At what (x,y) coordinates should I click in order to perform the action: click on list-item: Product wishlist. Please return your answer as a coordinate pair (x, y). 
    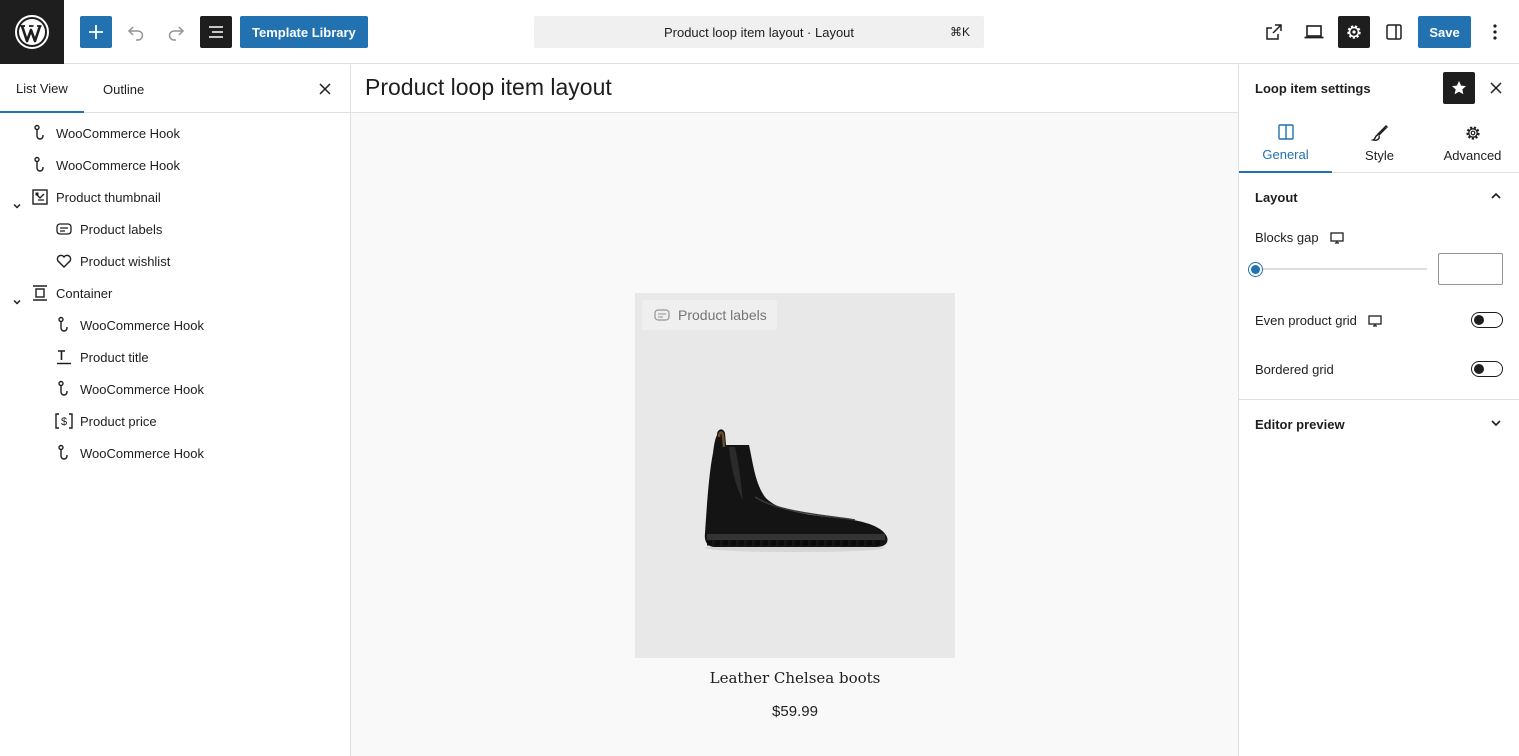
    Looking at the image, I should click on (112, 261).